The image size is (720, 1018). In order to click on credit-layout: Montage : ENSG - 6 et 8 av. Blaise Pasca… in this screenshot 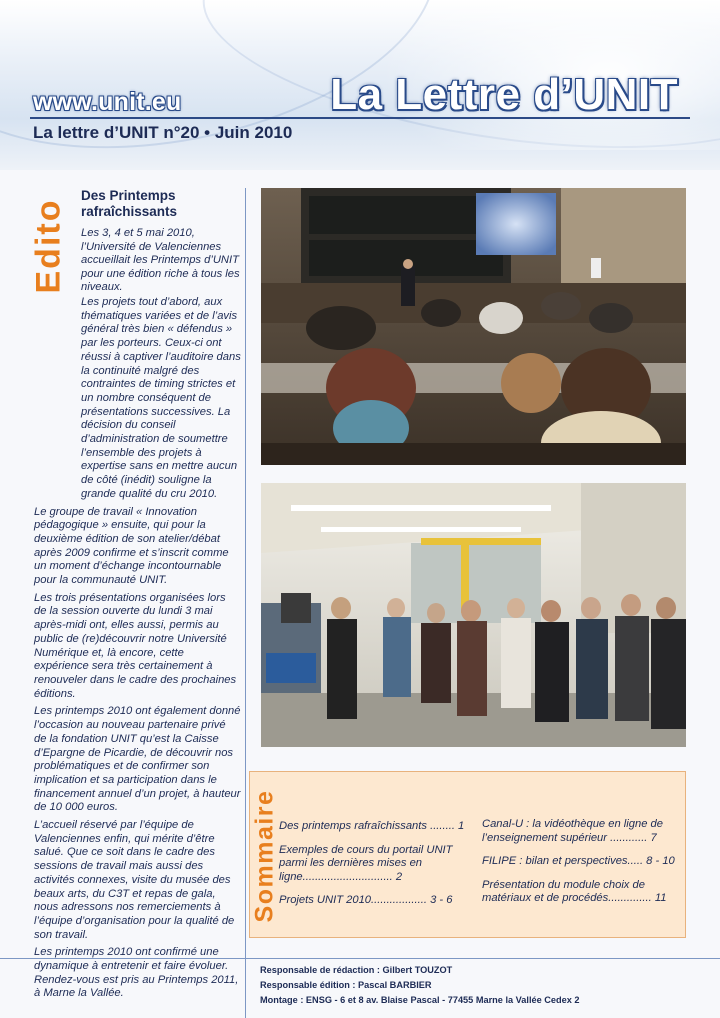, I will do `click(420, 1000)`.